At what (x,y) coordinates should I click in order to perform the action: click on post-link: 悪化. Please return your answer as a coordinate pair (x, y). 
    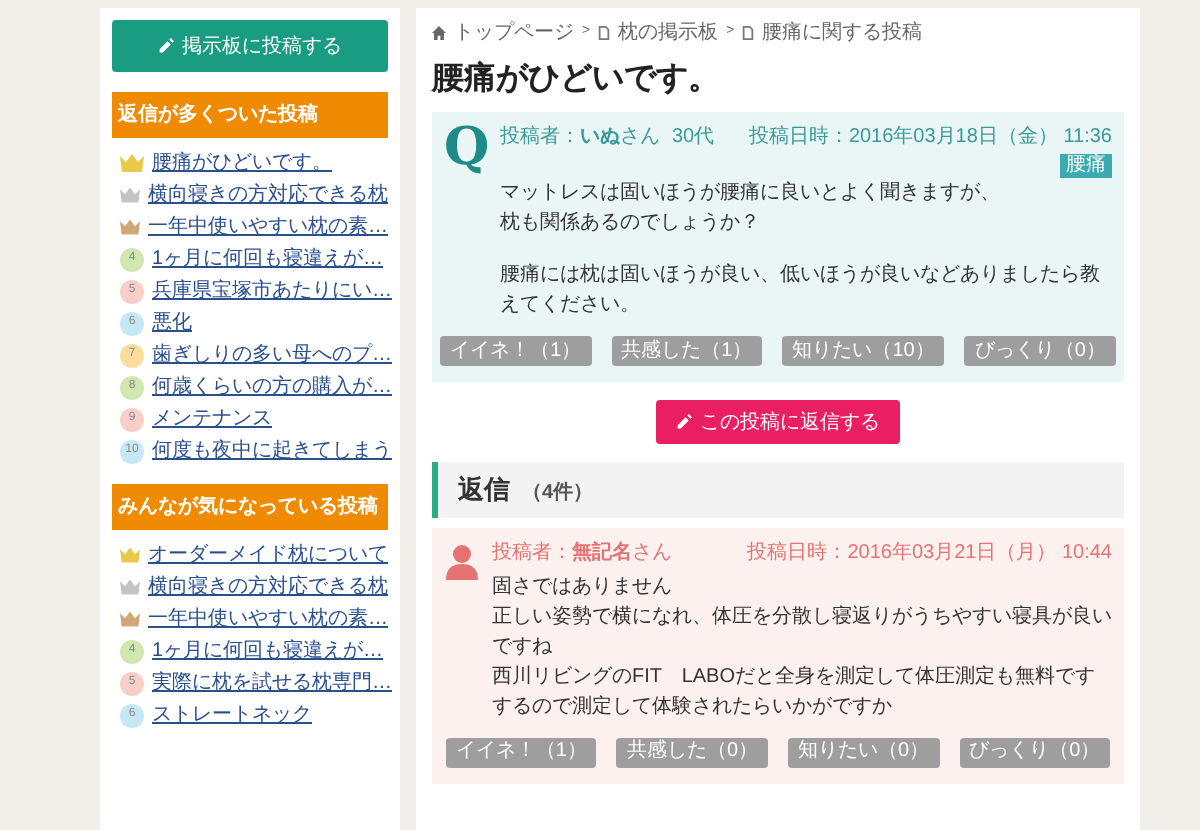
    Looking at the image, I should click on (172, 323).